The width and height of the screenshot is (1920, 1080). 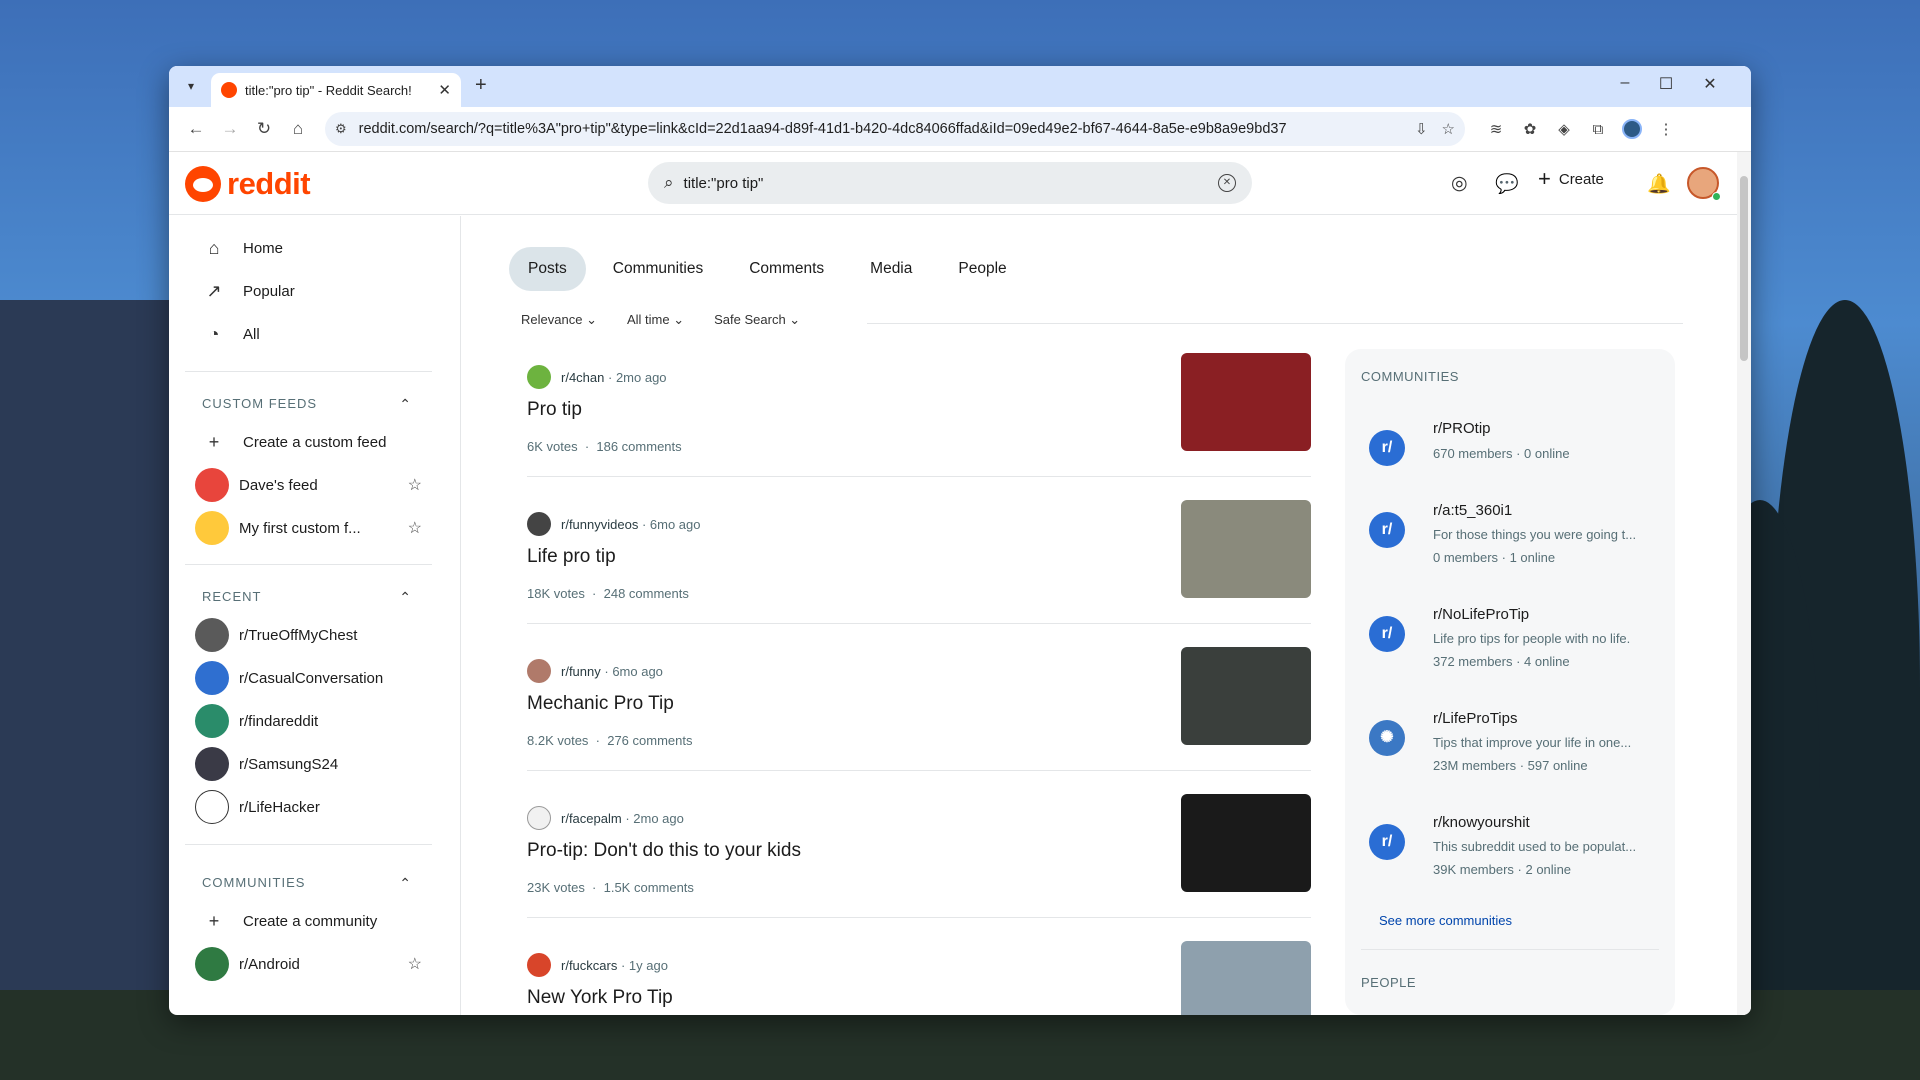 What do you see at coordinates (263, 248) in the screenshot?
I see `sidebar-item-label: Home` at bounding box center [263, 248].